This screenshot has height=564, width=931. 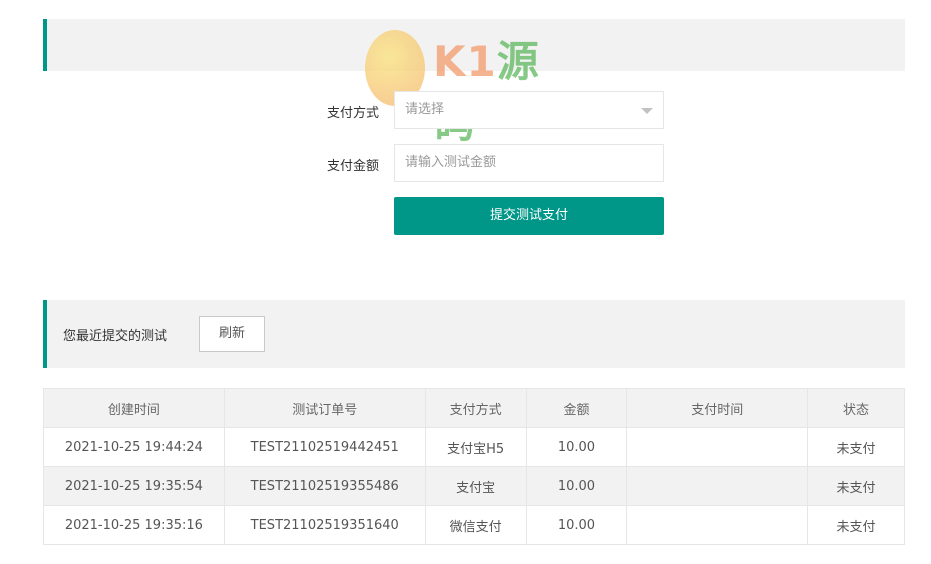 I want to click on chevron-down-icon, so click(x=647, y=111).